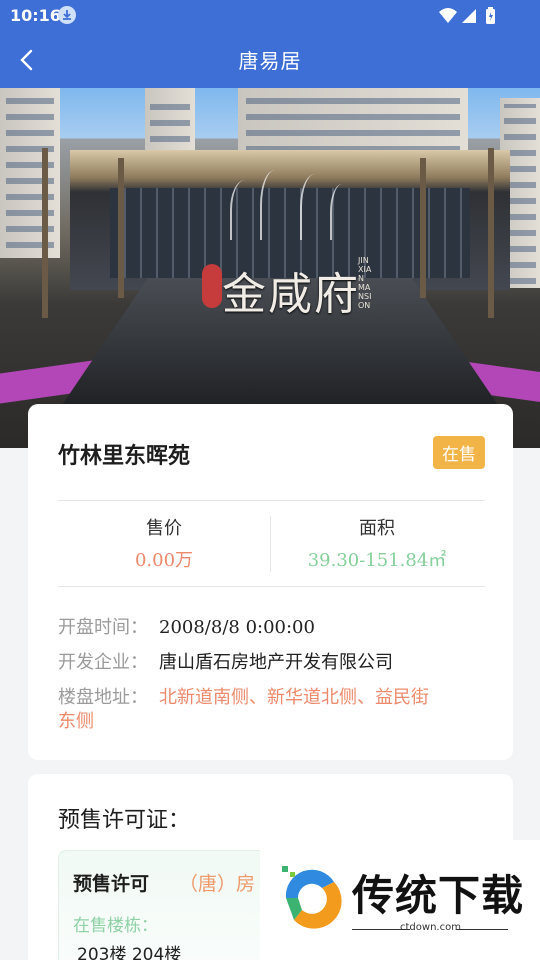 Image resolution: width=540 pixels, height=960 pixels. What do you see at coordinates (312, 897) in the screenshot?
I see `watermark-logo-icon` at bounding box center [312, 897].